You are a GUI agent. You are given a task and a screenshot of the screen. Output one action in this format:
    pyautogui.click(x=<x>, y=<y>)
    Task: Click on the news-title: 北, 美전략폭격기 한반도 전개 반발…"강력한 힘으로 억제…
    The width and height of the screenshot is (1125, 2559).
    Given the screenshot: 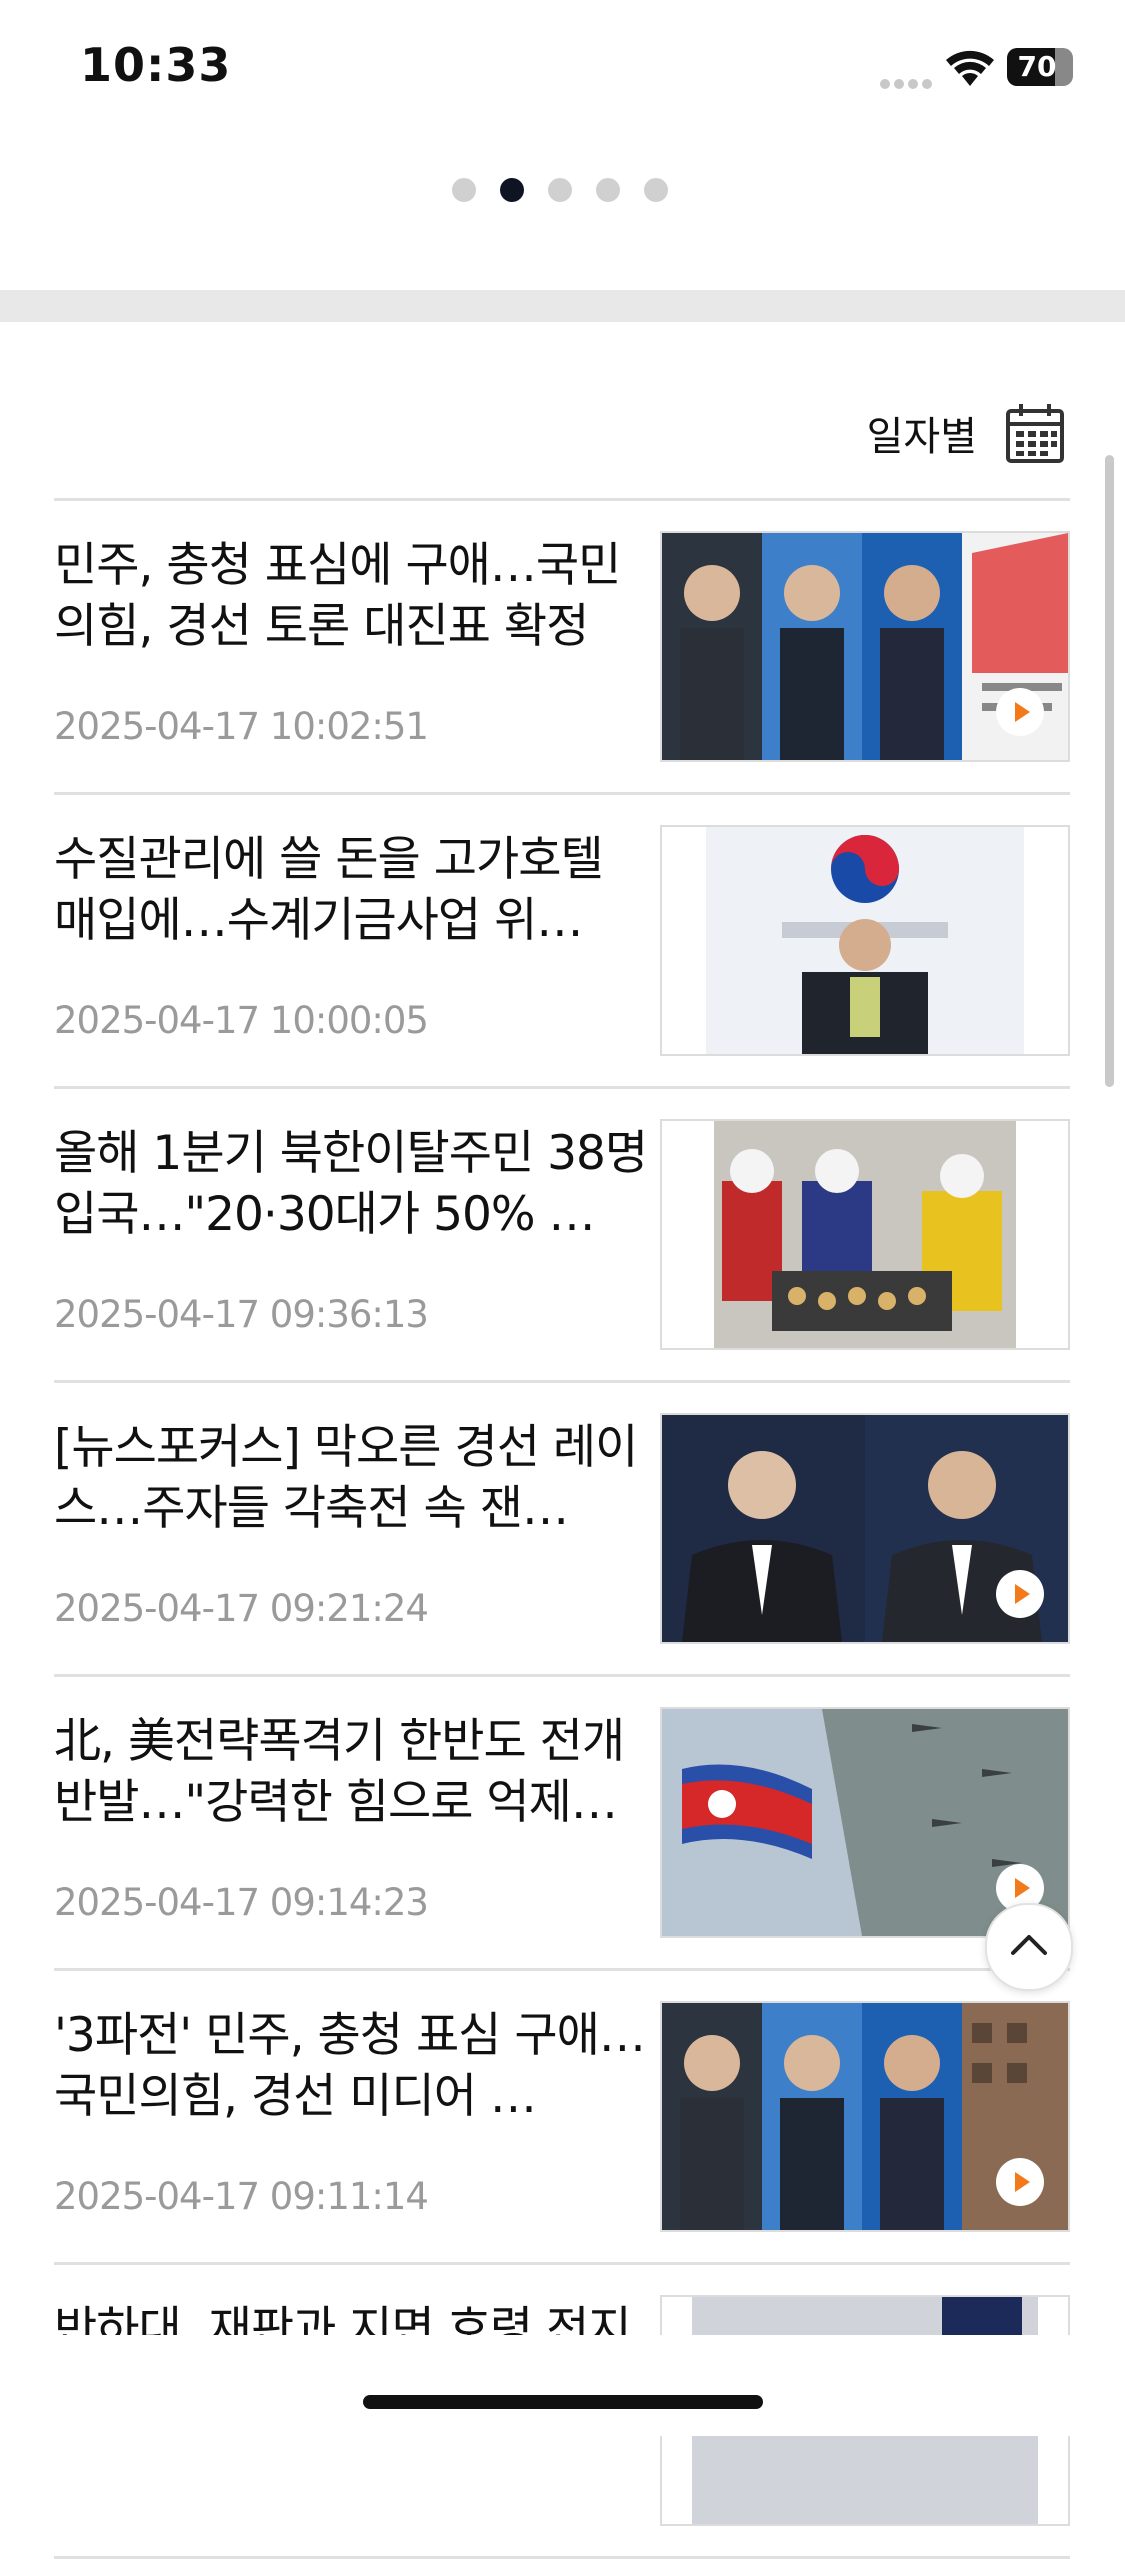 What is the action you would take?
    pyautogui.click(x=339, y=1772)
    